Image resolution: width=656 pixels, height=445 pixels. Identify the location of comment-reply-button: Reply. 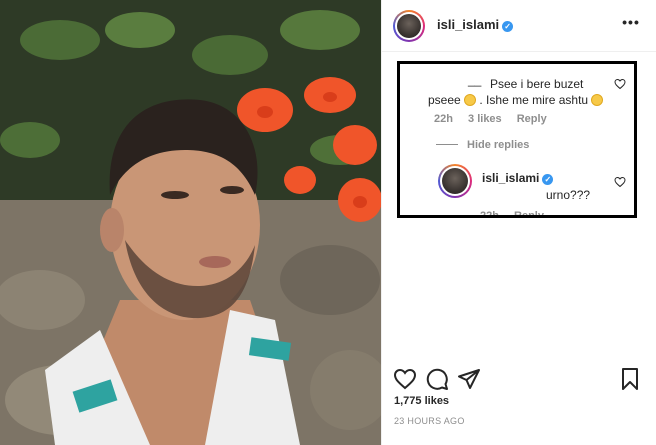
(532, 119).